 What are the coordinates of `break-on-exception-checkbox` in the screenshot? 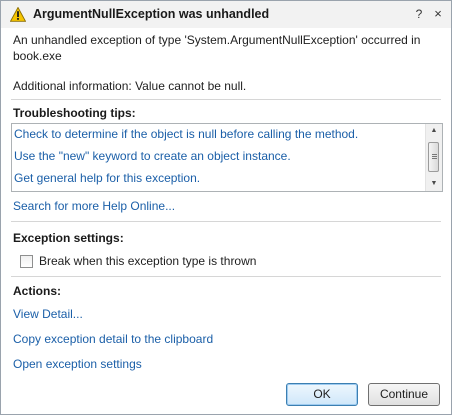 It's located at (26, 261).